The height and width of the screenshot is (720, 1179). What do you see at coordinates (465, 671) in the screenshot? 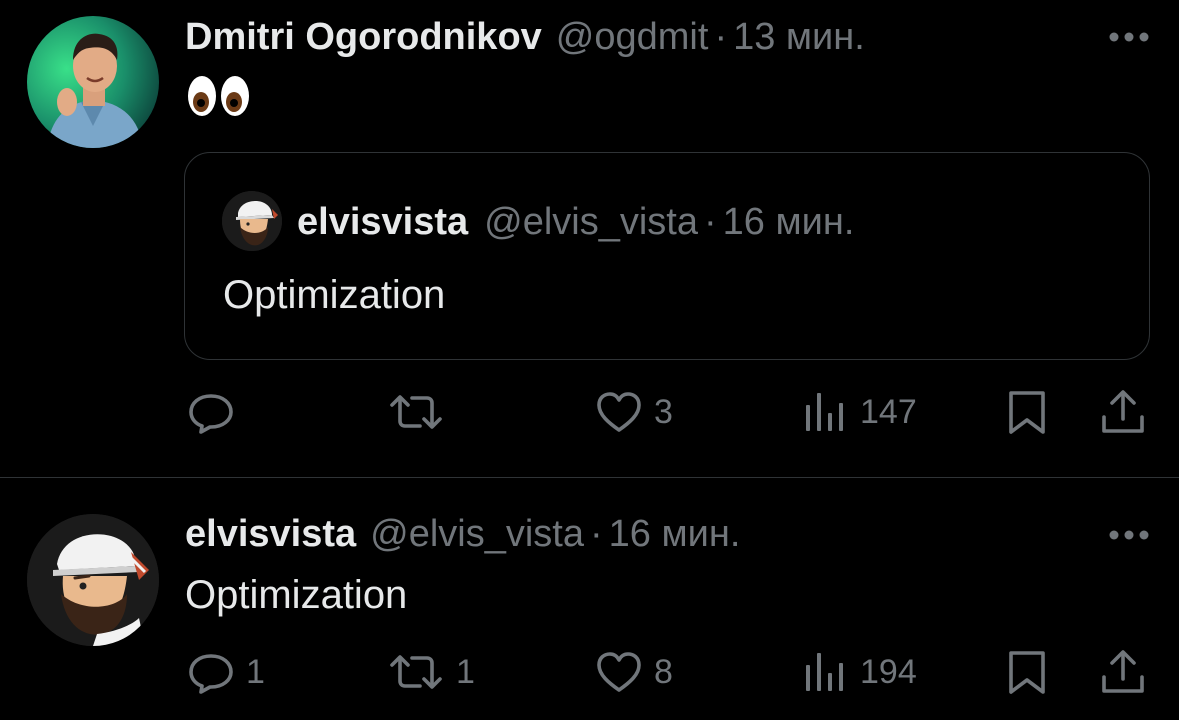
I see `retweet-count: 1` at bounding box center [465, 671].